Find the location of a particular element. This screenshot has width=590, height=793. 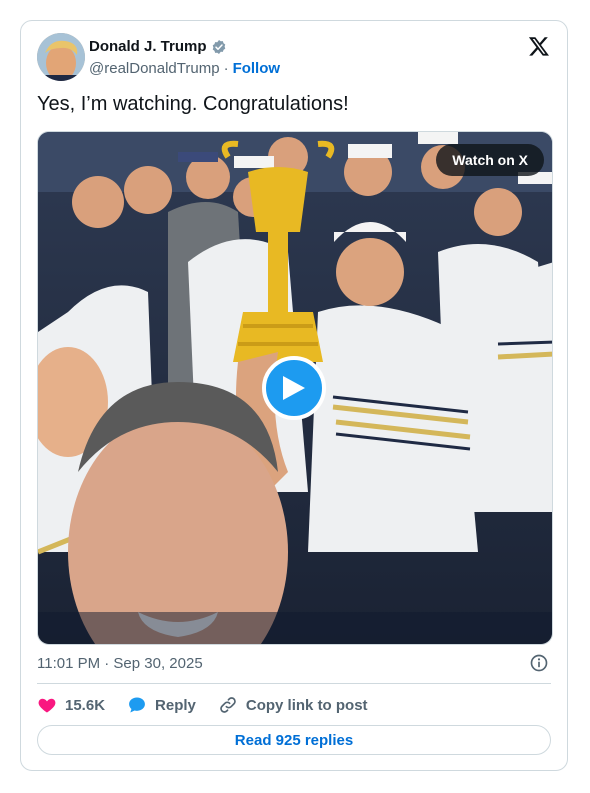

verified-badge-icon is located at coordinates (218, 46).